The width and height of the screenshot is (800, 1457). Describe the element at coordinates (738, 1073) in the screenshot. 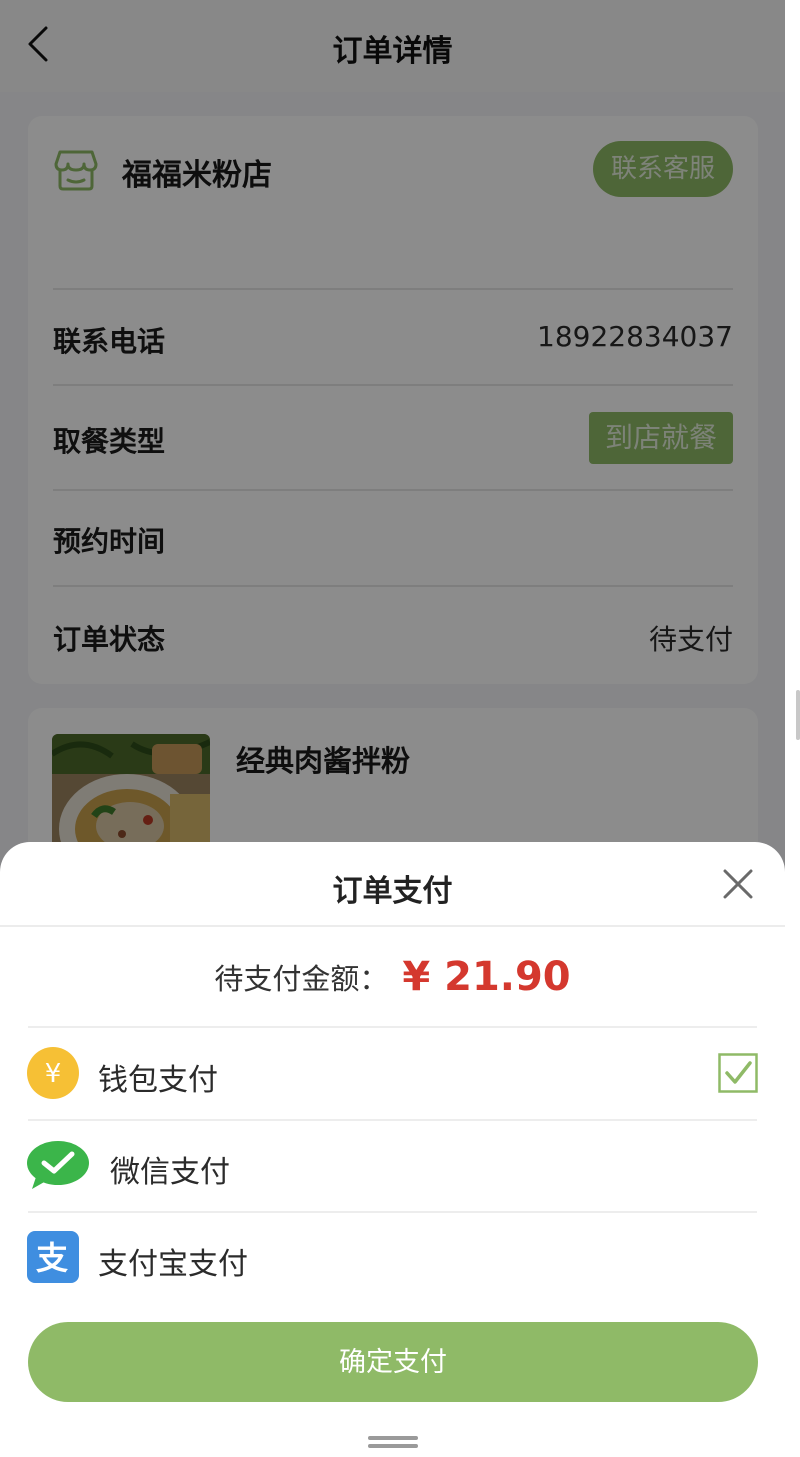

I see `checkbox-checked-icon` at that location.